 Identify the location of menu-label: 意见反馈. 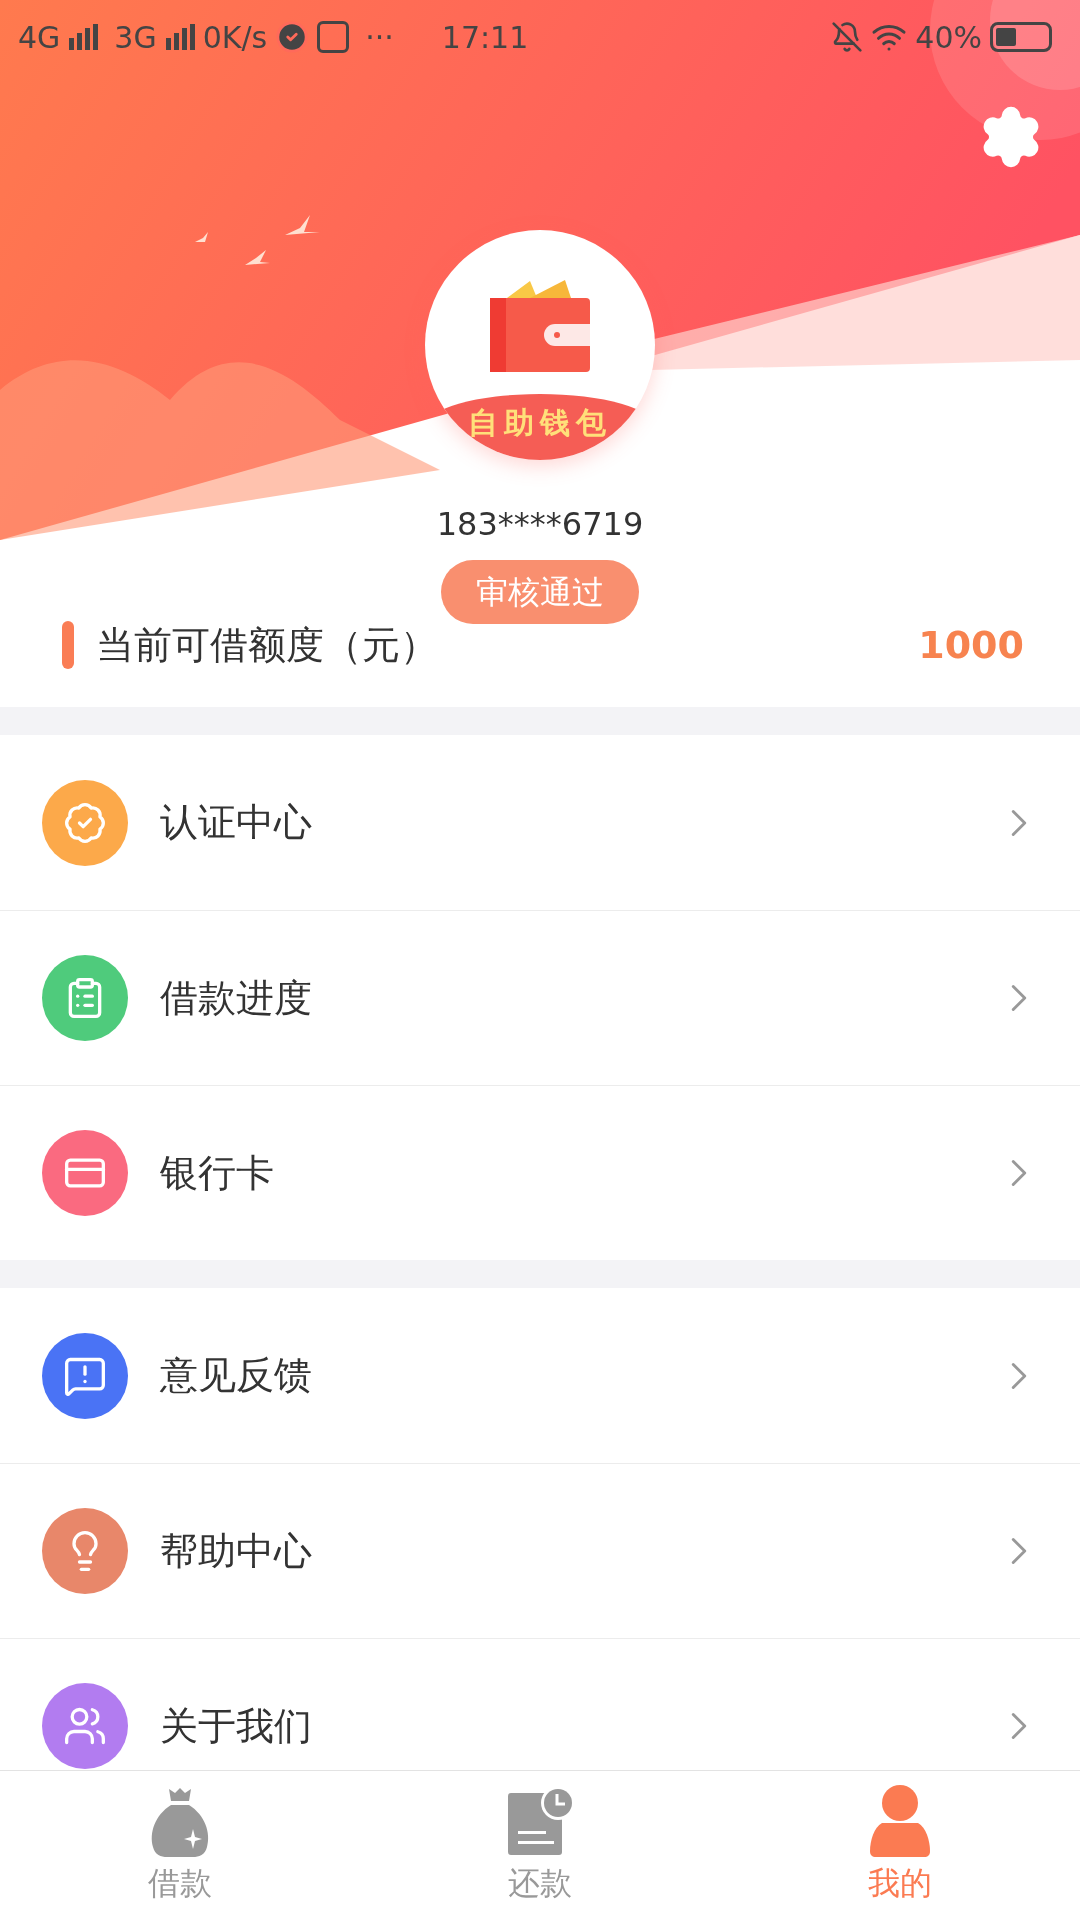
(236, 1375).